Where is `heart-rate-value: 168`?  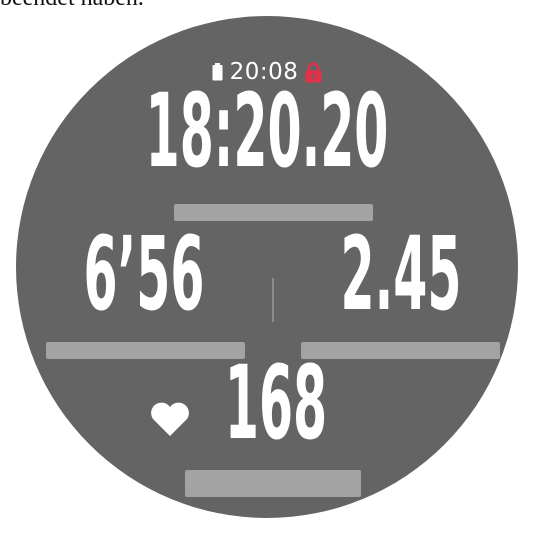 heart-rate-value: 168 is located at coordinates (276, 403).